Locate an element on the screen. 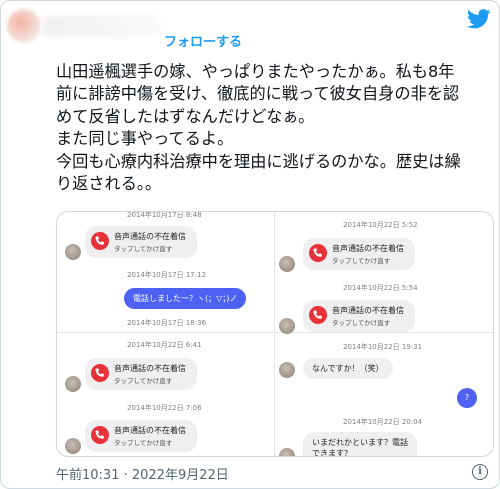  received-message-bubble: なんですか！（笑） is located at coordinates (348, 368).